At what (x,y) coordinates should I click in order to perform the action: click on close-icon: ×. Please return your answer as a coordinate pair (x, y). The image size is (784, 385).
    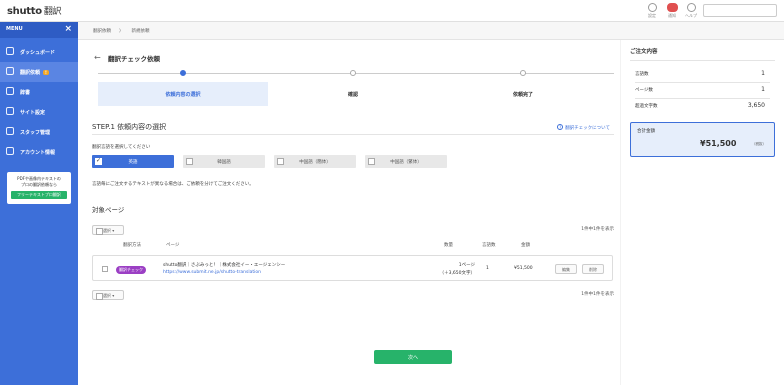
    Looking at the image, I should click on (68, 29).